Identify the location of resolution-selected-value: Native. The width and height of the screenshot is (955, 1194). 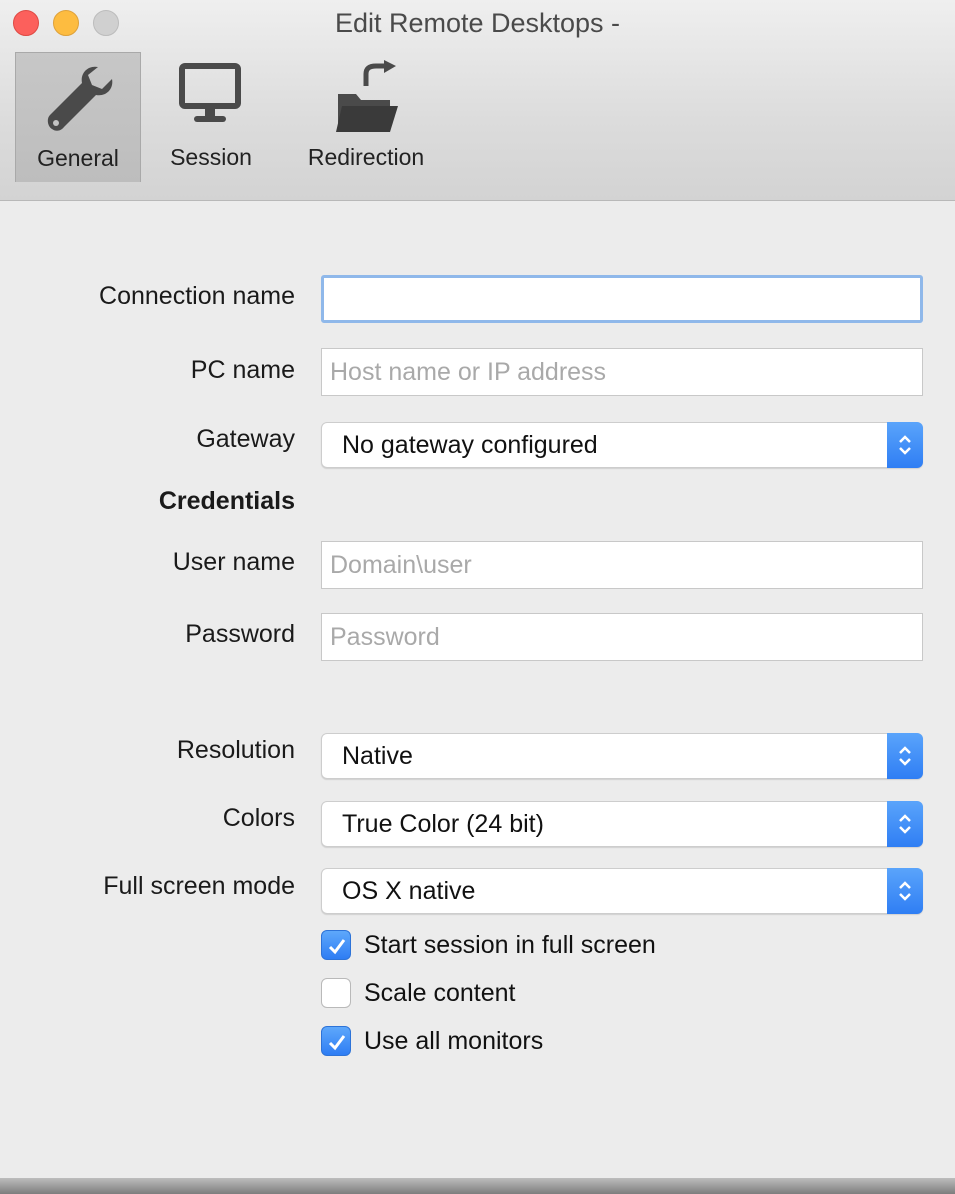
(377, 756).